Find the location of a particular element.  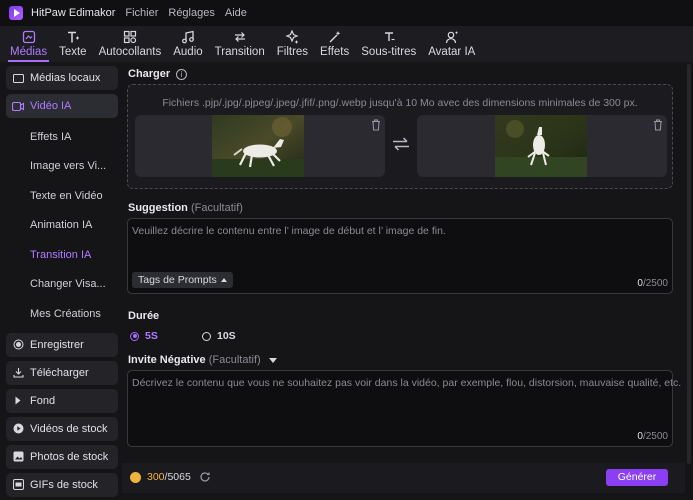

sidebar-item-label: Photos de stock is located at coordinates (69, 456).